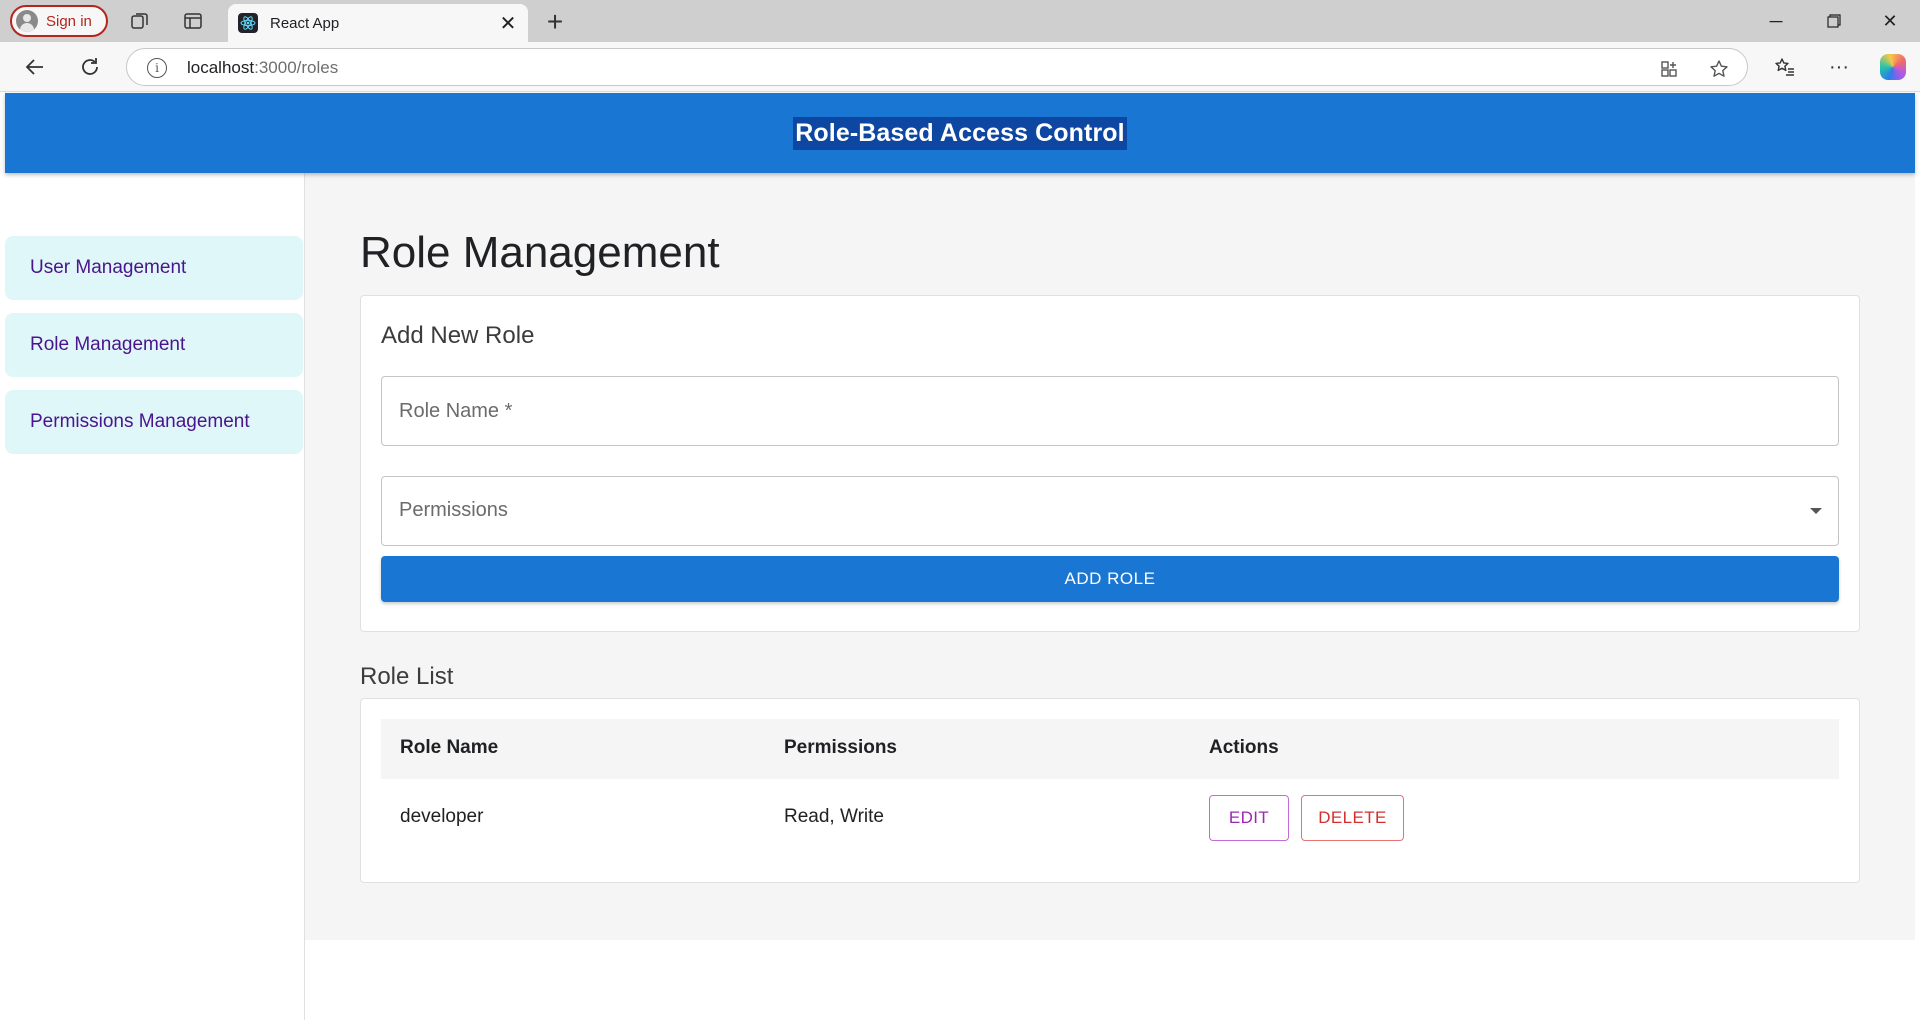 This screenshot has height=1020, width=1920. Describe the element at coordinates (27, 21) in the screenshot. I see `profile-icon` at that location.